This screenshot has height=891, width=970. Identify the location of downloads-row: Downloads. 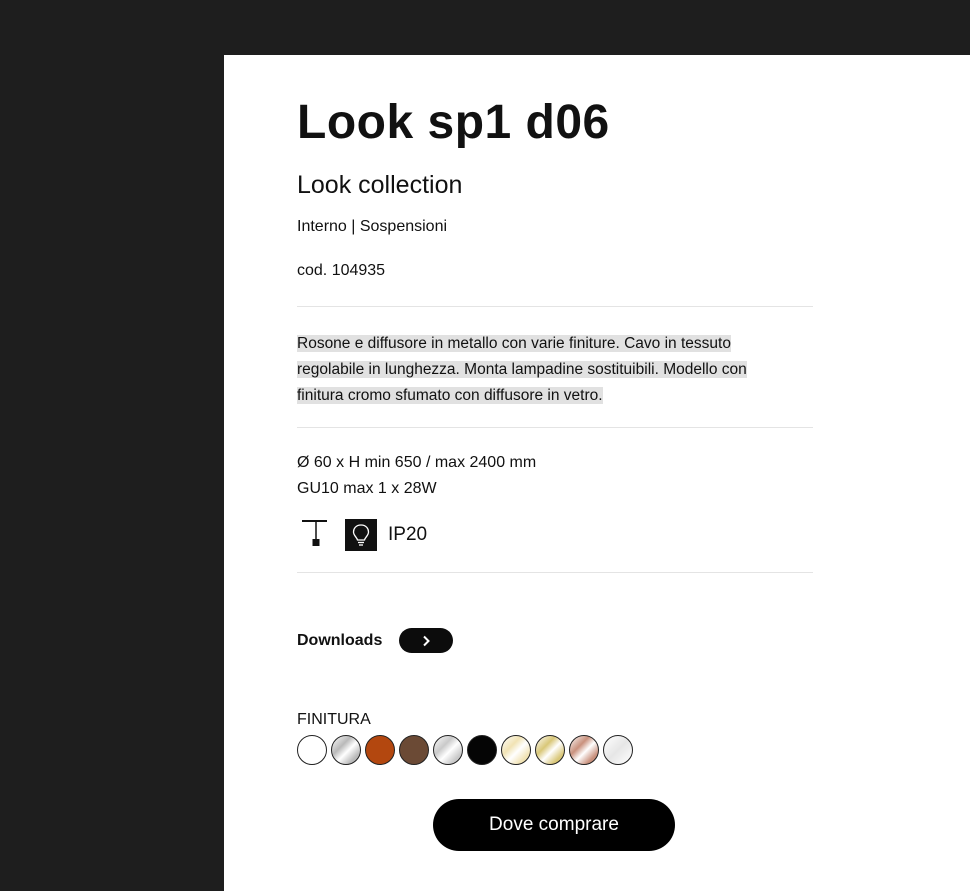
(375, 640).